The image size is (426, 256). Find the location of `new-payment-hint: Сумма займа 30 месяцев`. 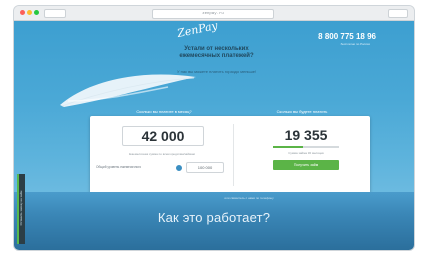

new-payment-hint: Сумма займа 30 месяцев is located at coordinates (306, 153).